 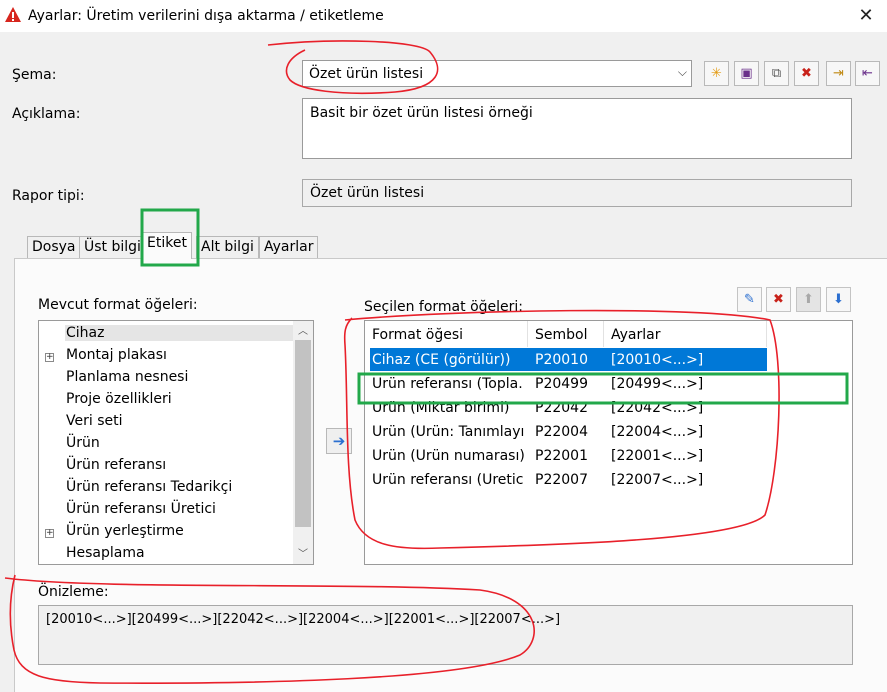 I want to click on tree-item: Veri seti, so click(x=94, y=421).